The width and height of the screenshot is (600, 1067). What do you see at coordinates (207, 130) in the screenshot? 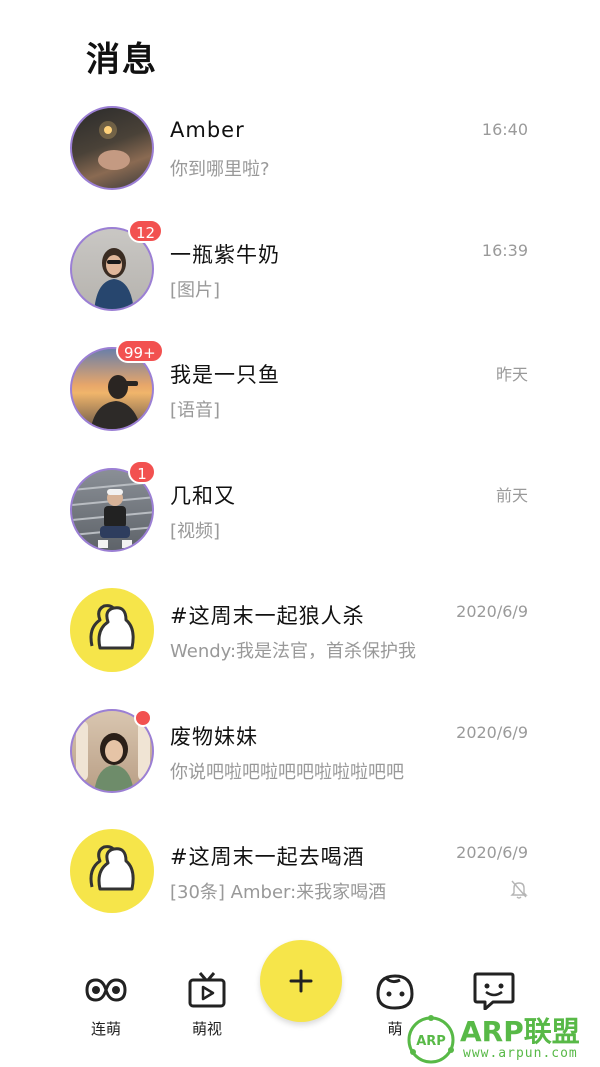
I see `conversation-name: Amber` at bounding box center [207, 130].